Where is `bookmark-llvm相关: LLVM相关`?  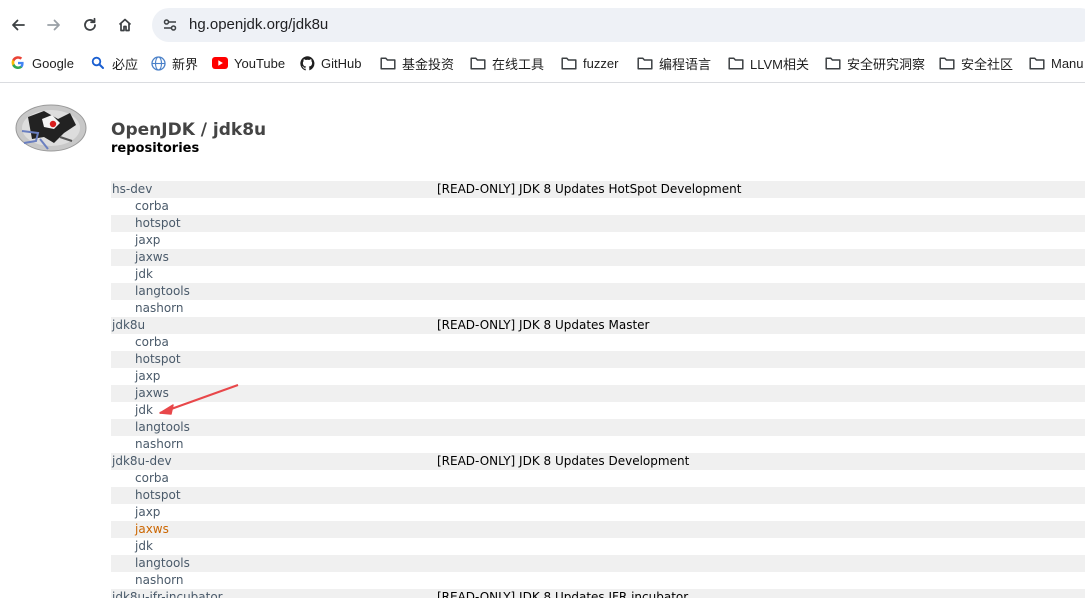 bookmark-llvm相关: LLVM相关 is located at coordinates (768, 63).